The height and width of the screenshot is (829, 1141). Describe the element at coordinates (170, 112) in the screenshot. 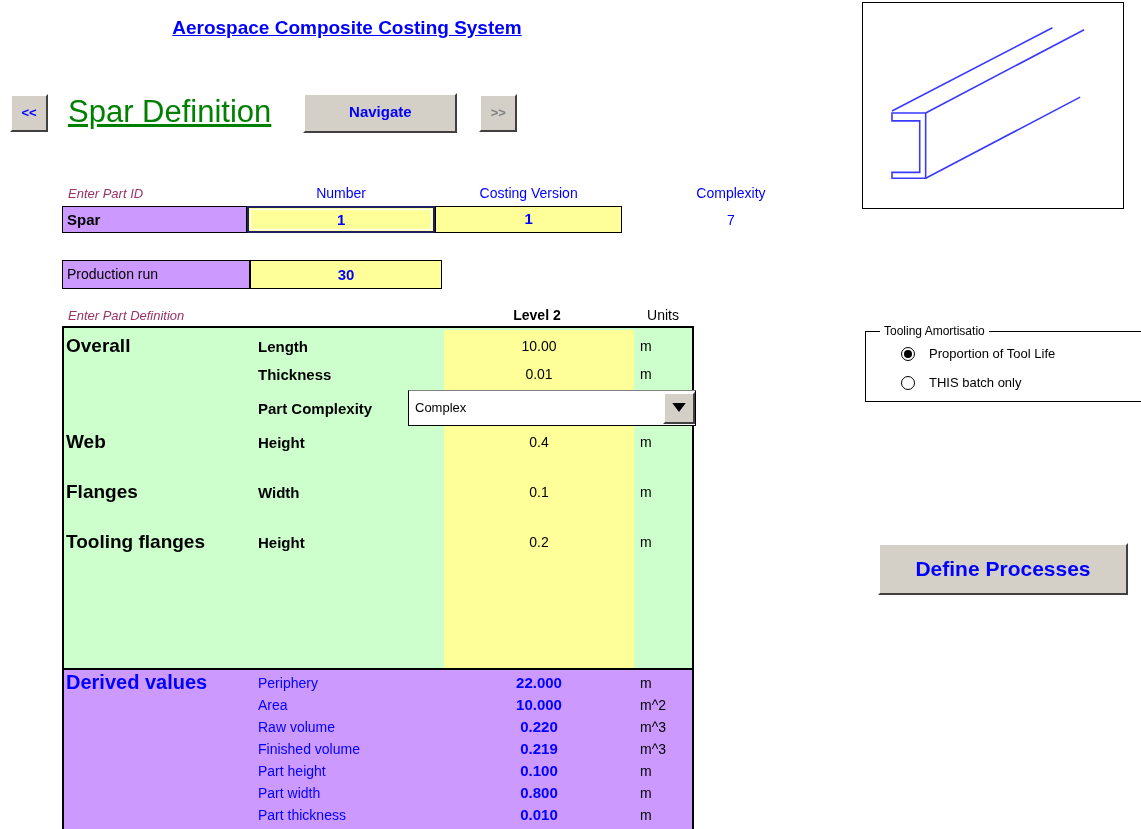

I see `page-title: Spar Definition` at that location.